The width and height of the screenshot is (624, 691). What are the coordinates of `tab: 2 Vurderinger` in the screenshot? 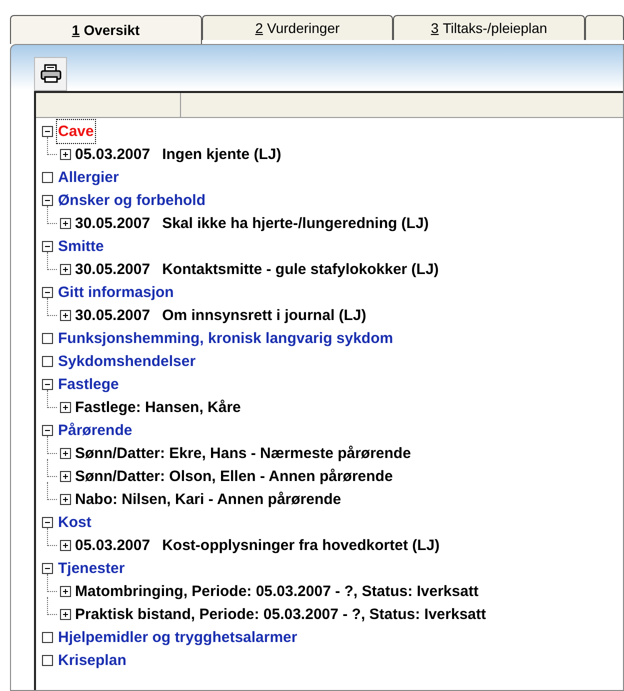 It's located at (298, 27).